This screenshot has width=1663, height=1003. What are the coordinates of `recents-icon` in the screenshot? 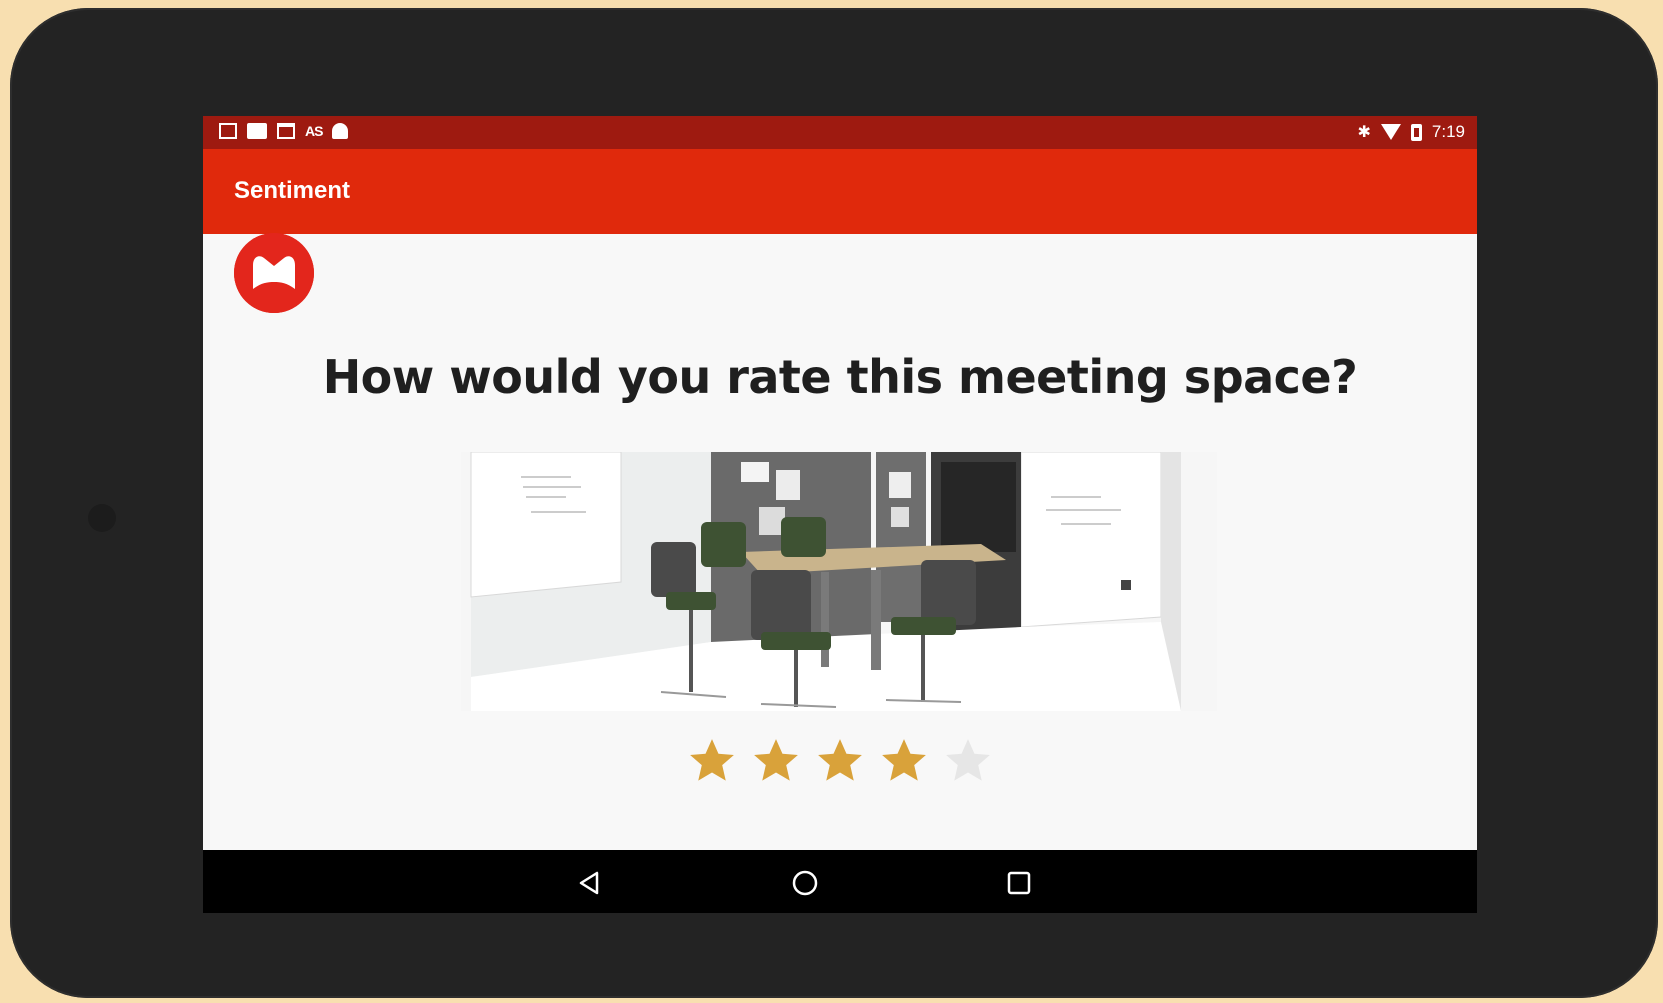 It's located at (1019, 883).